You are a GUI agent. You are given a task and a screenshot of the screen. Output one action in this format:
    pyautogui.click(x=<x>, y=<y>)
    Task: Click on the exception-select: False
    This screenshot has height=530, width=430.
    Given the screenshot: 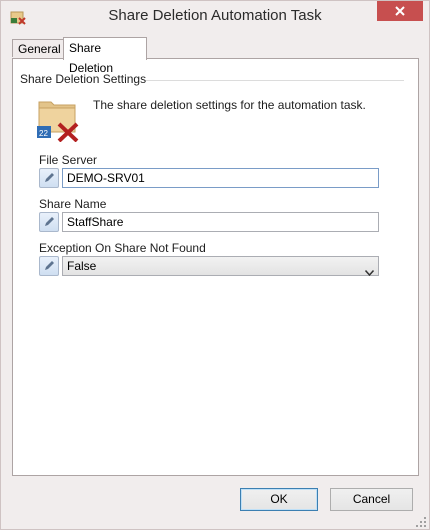 What is the action you would take?
    pyautogui.click(x=220, y=266)
    